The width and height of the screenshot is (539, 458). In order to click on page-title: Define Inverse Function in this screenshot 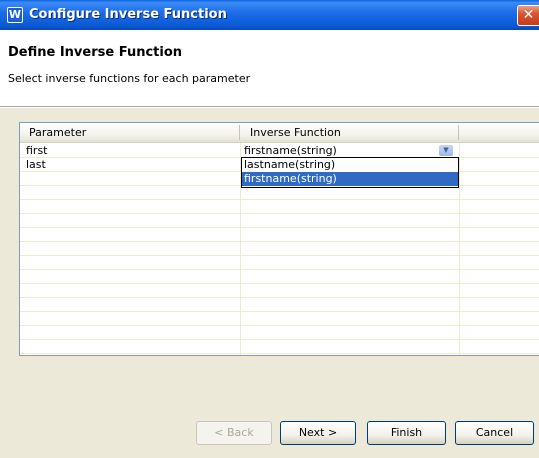, I will do `click(95, 52)`.